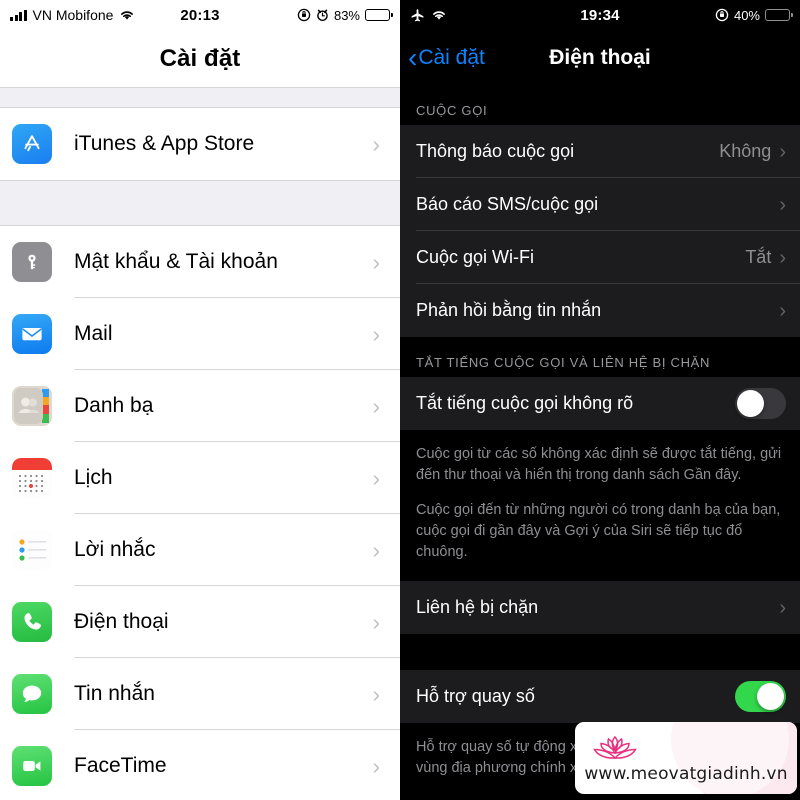  I want to click on battery-percent: 83%, so click(346, 15).